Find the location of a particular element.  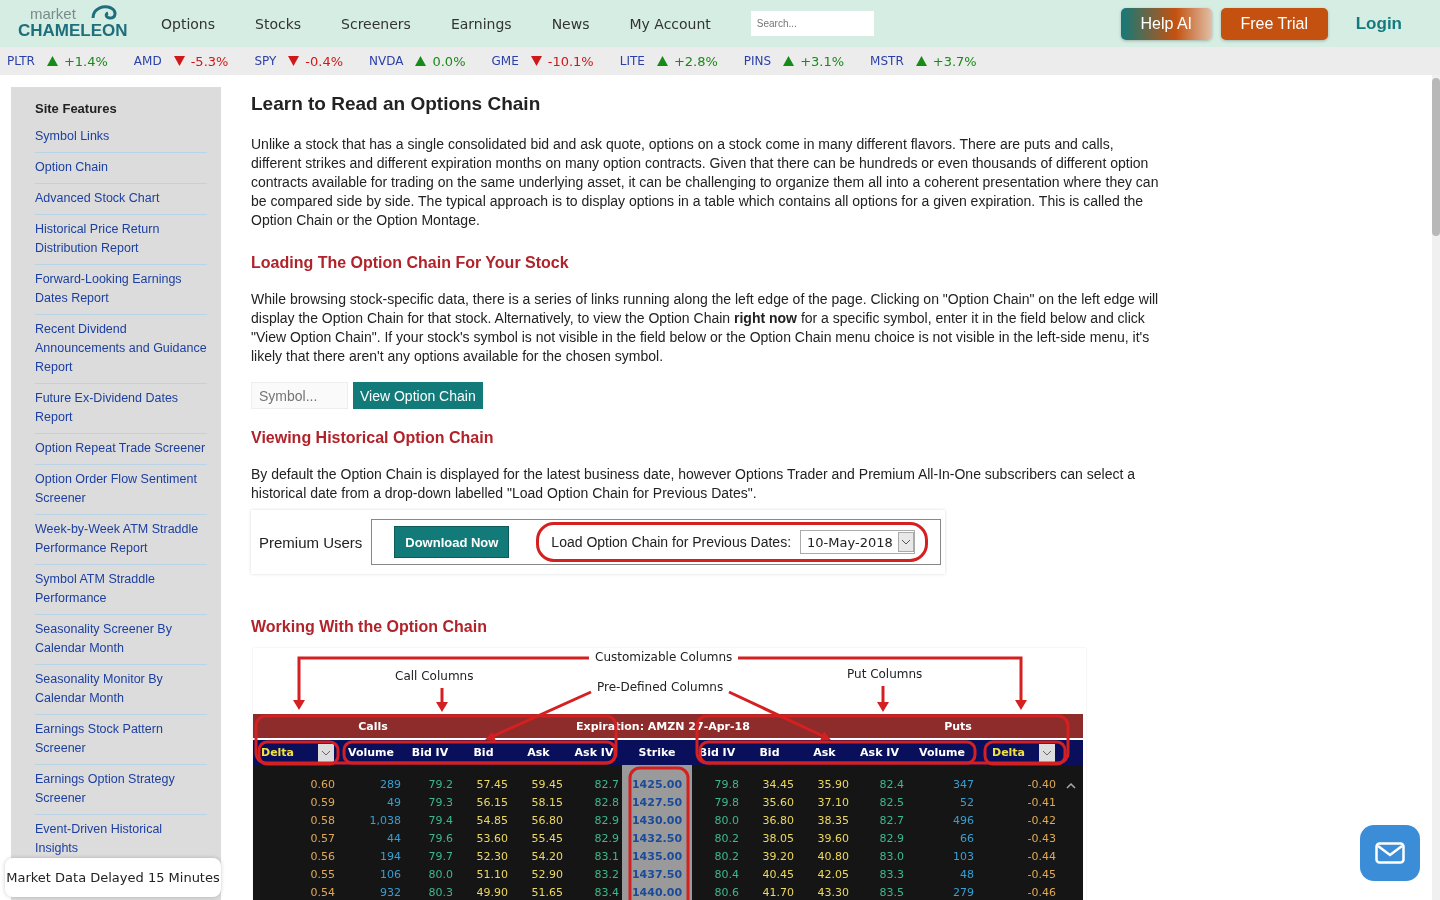

sidebar-link: Forward-Looking Earnings Dates Report is located at coordinates (121, 290).